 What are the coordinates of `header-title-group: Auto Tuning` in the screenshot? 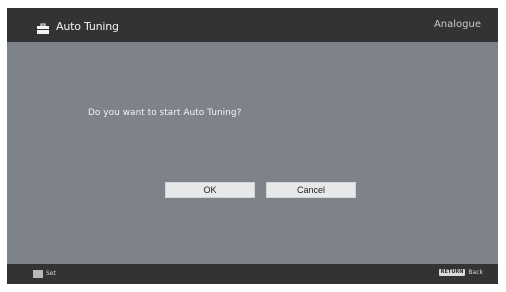 It's located at (77, 26).